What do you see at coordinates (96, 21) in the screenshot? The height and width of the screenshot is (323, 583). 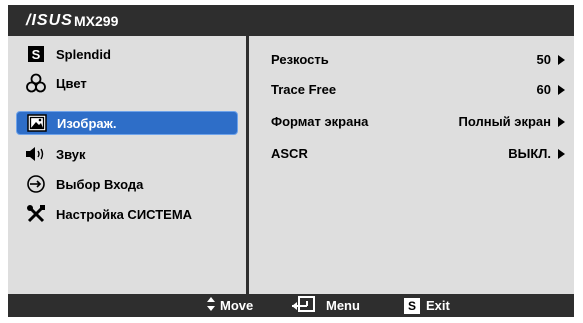 I see `model-name: MX299` at bounding box center [96, 21].